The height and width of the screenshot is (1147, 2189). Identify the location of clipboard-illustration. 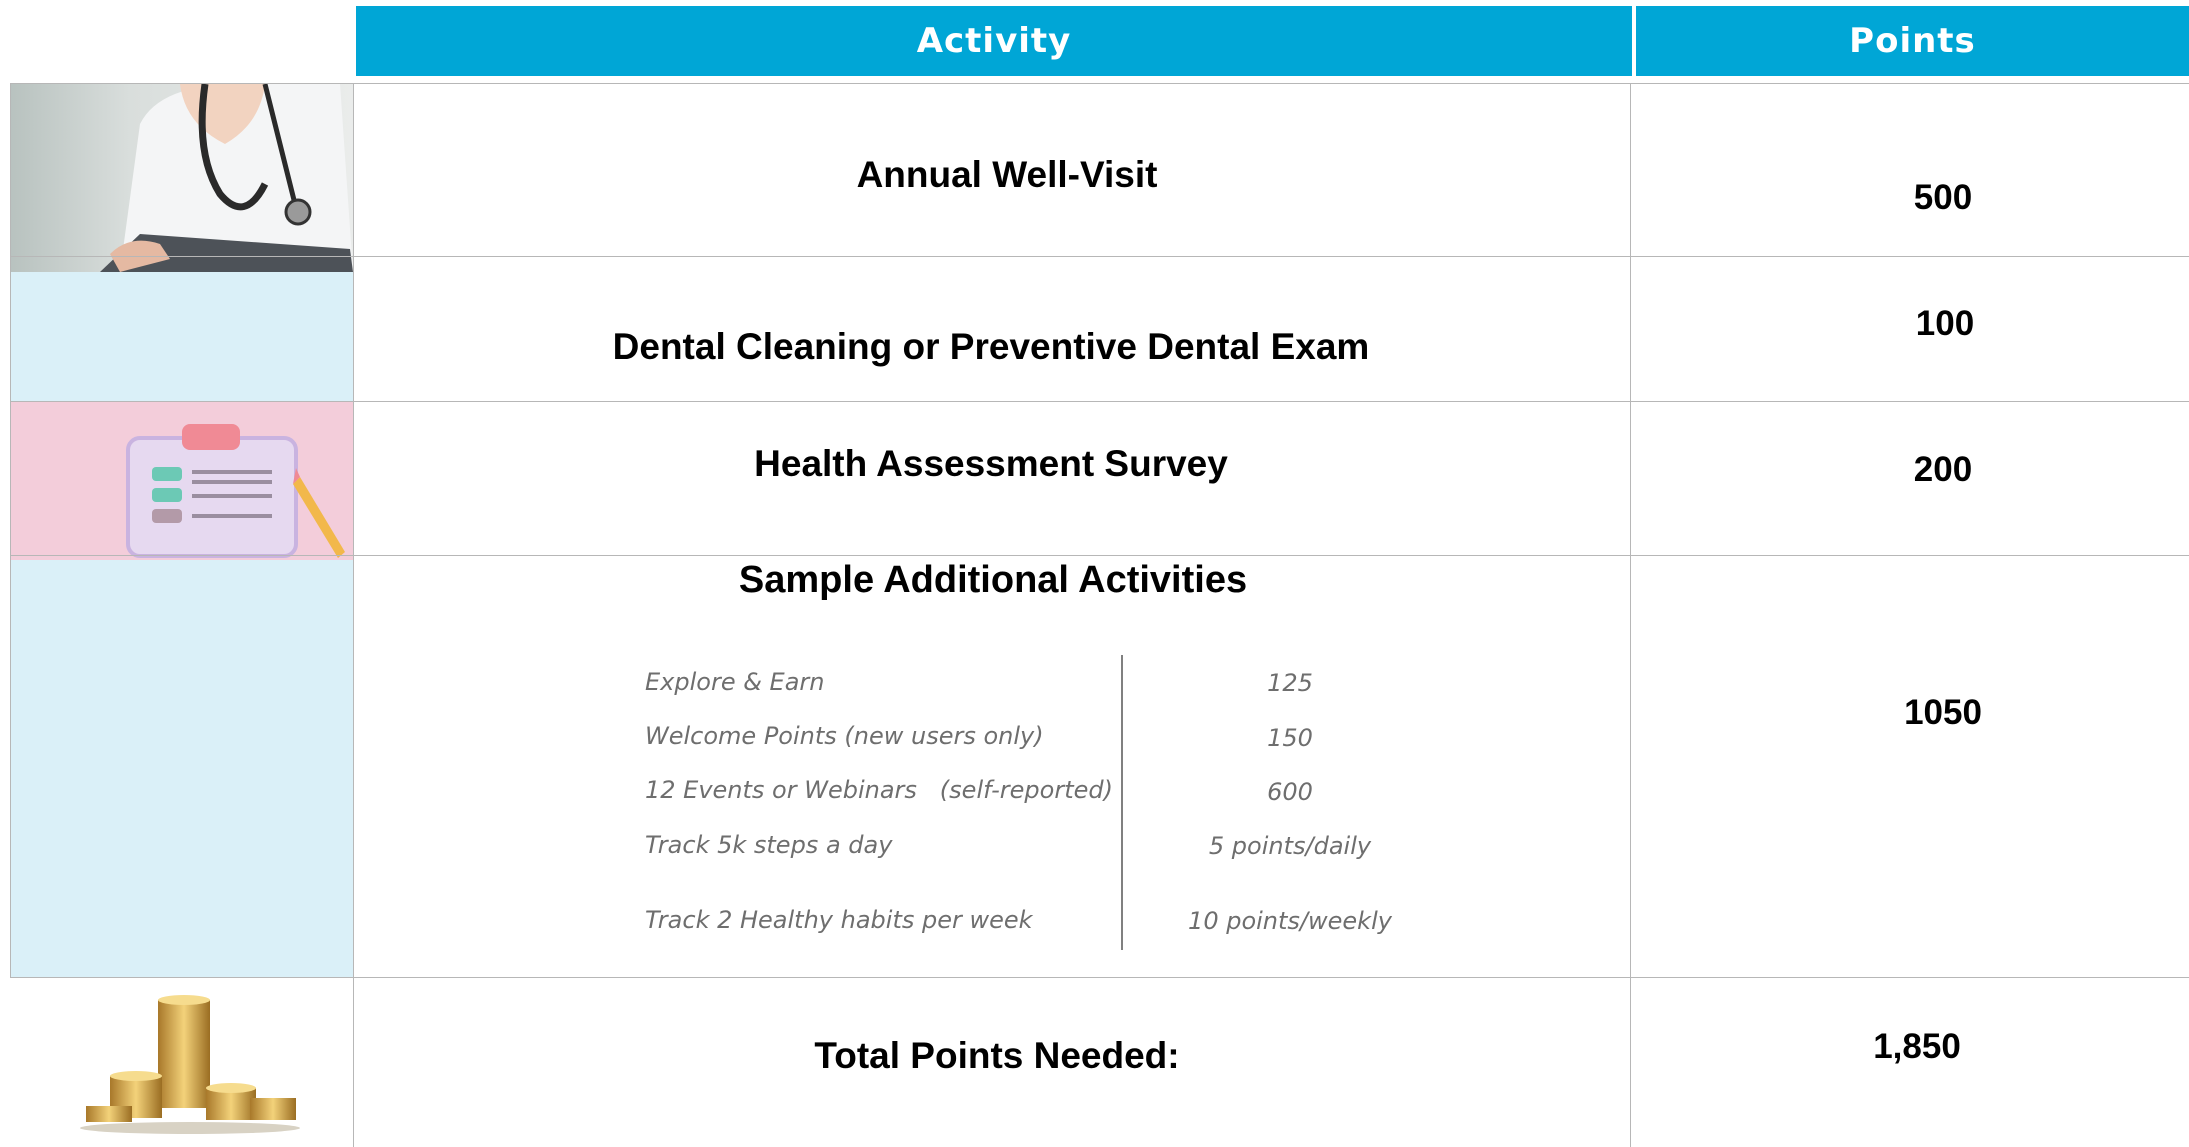
(235, 491).